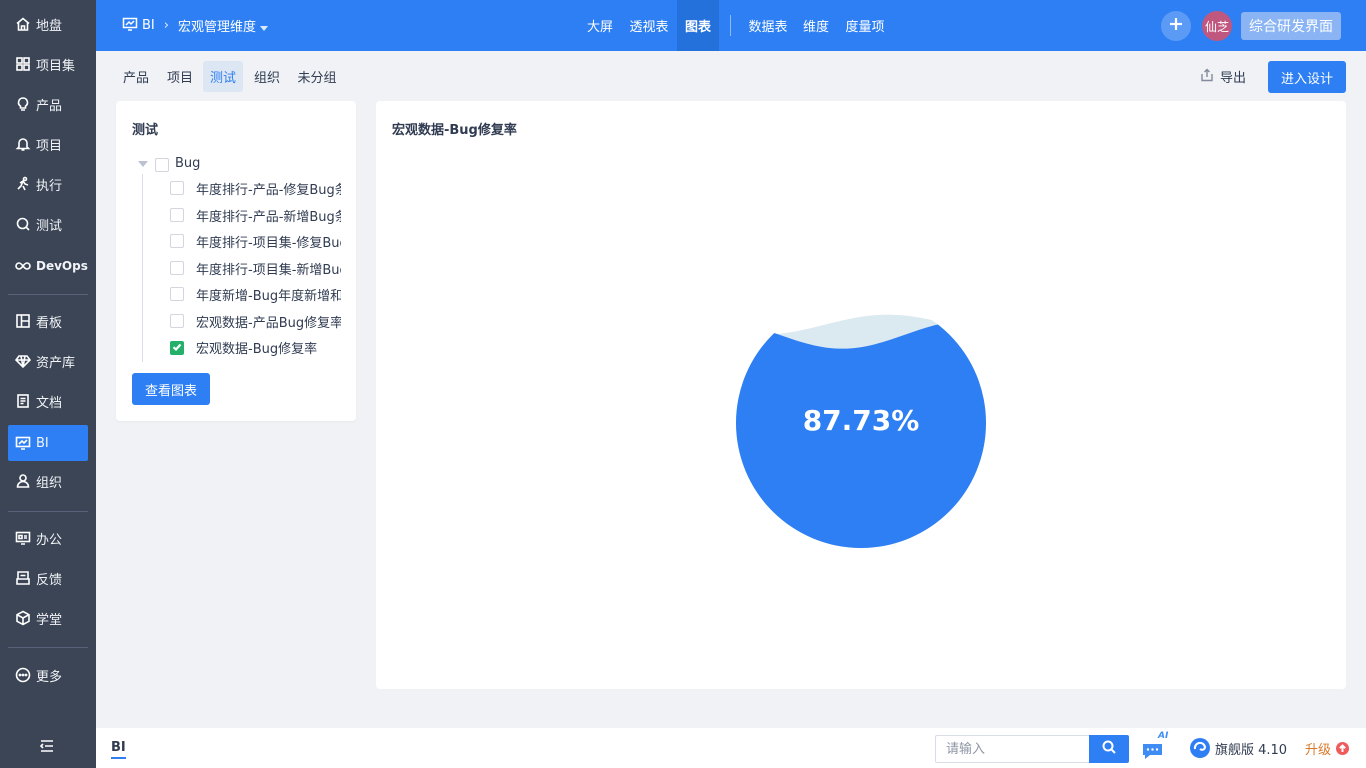  Describe the element at coordinates (136, 76) in the screenshot. I see `tab-product: 产品` at that location.